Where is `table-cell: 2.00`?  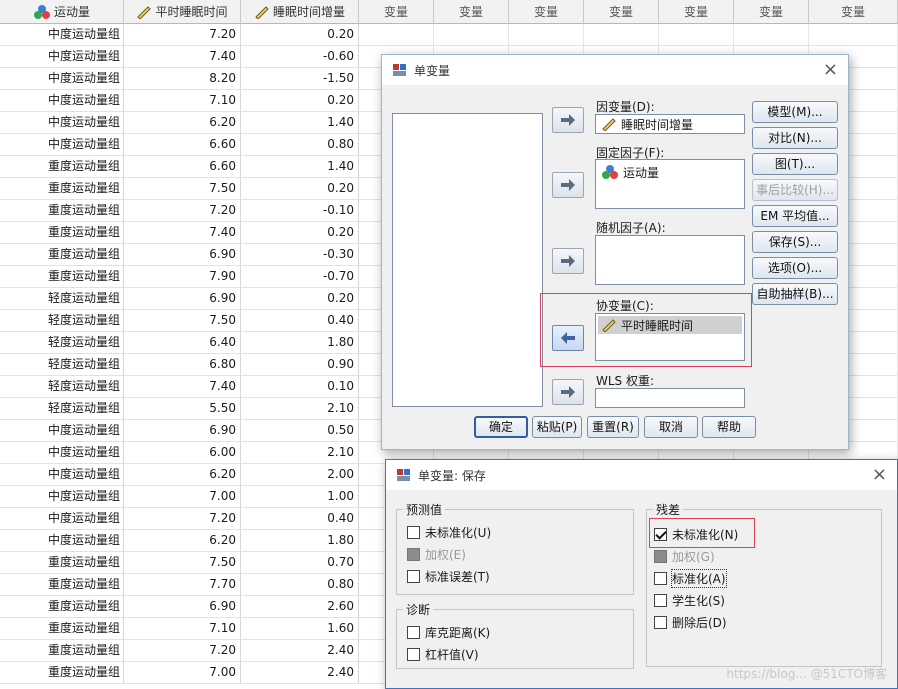
table-cell: 2.00 is located at coordinates (300, 475).